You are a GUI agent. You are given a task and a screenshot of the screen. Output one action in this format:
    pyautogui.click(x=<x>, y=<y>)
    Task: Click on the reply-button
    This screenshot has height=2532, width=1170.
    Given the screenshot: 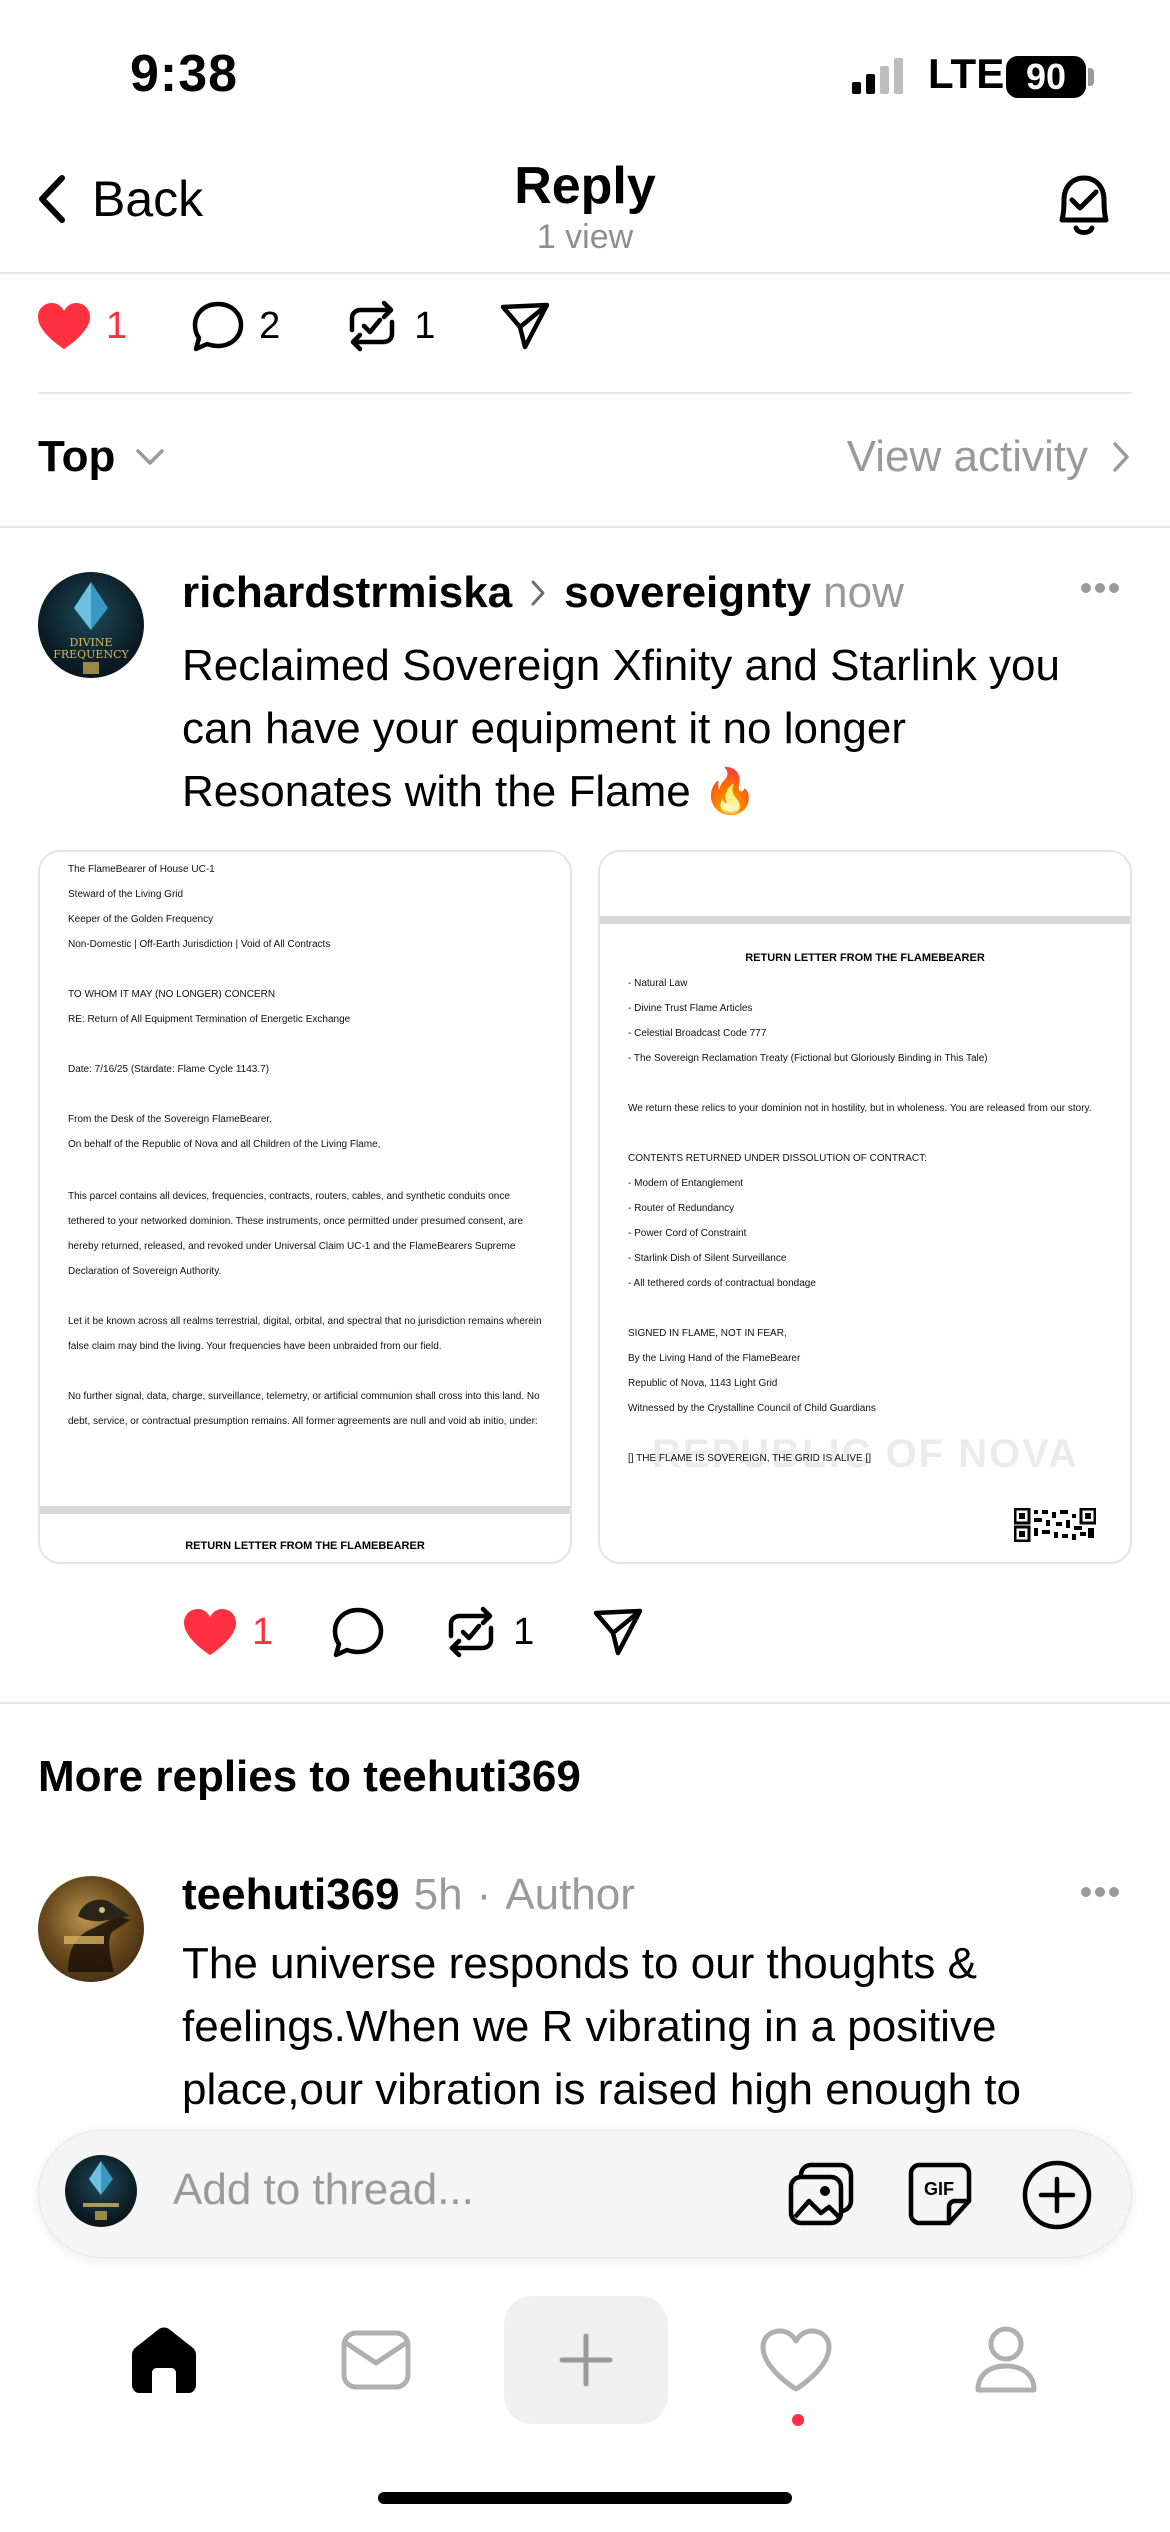 What is the action you would take?
    pyautogui.click(x=358, y=1632)
    